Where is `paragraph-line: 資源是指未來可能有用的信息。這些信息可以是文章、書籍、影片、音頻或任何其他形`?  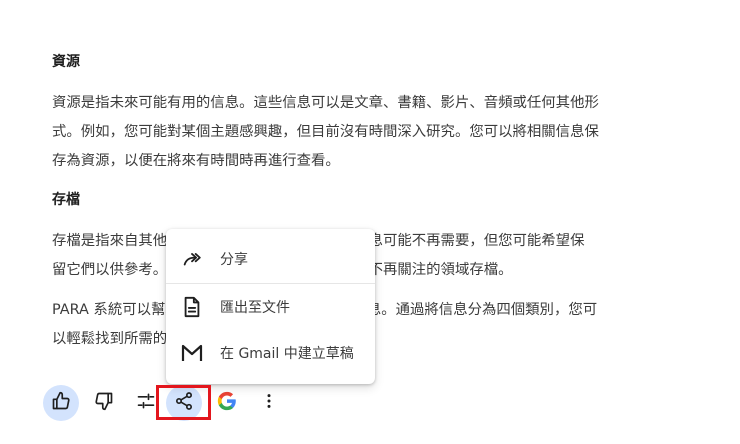
paragraph-line: 資源是指未來可能有用的信息。這些信息可以是文章、書籍、影片、音頻或任何其他形 is located at coordinates (325, 103).